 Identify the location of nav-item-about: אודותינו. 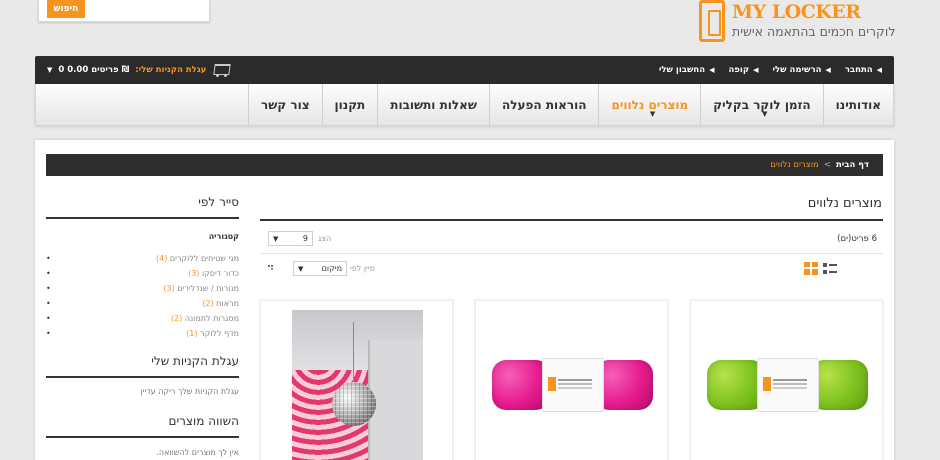
(857, 104).